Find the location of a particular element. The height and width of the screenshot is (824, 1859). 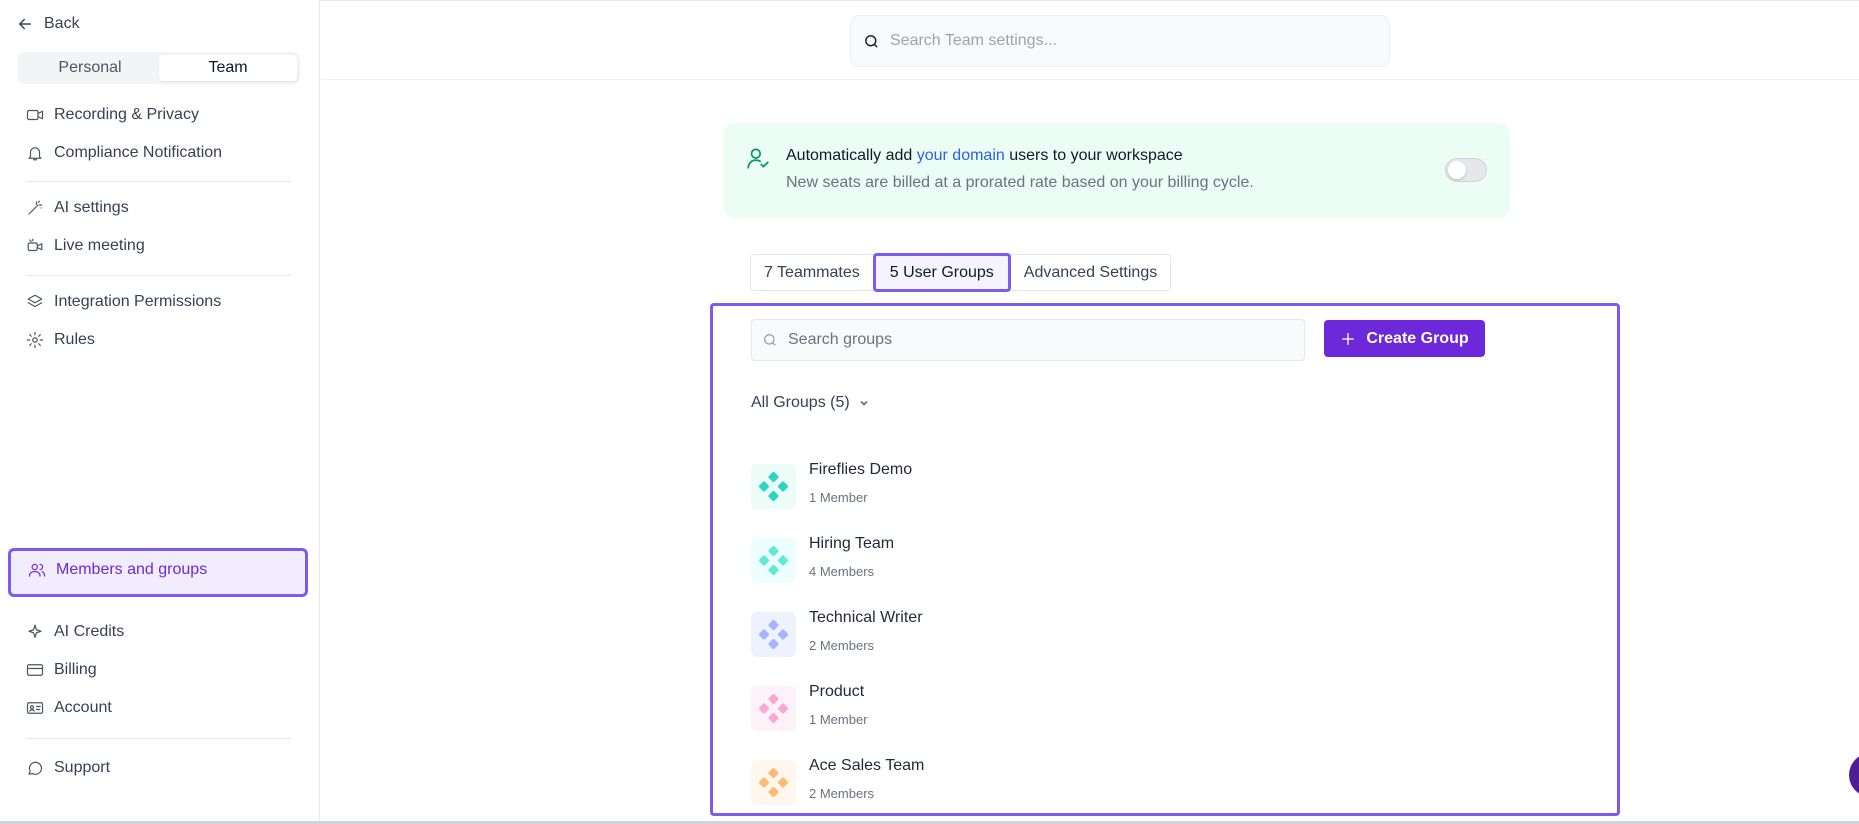

sidebar-item-rules: Rules is located at coordinates (60, 340).